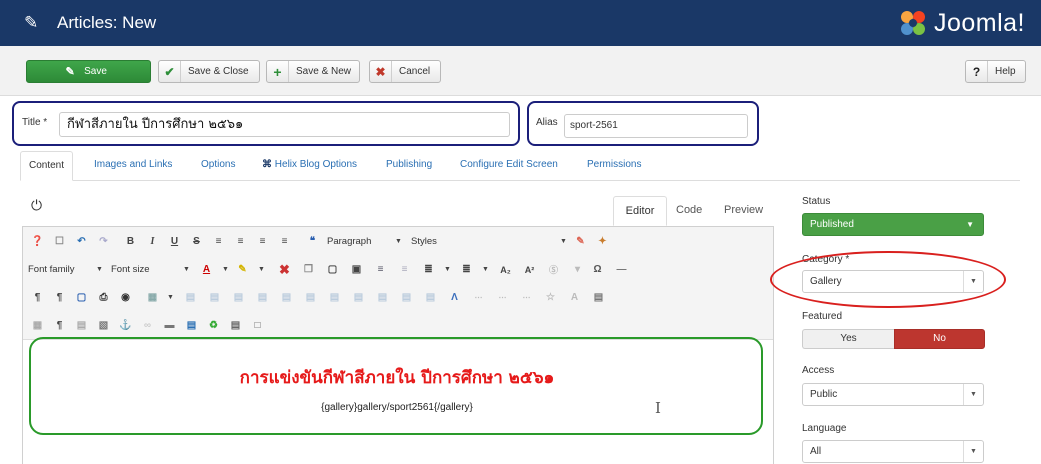 Image resolution: width=1041 pixels, height=464 pixels. What do you see at coordinates (191, 325) in the screenshot?
I see `image-icon: ▤` at bounding box center [191, 325].